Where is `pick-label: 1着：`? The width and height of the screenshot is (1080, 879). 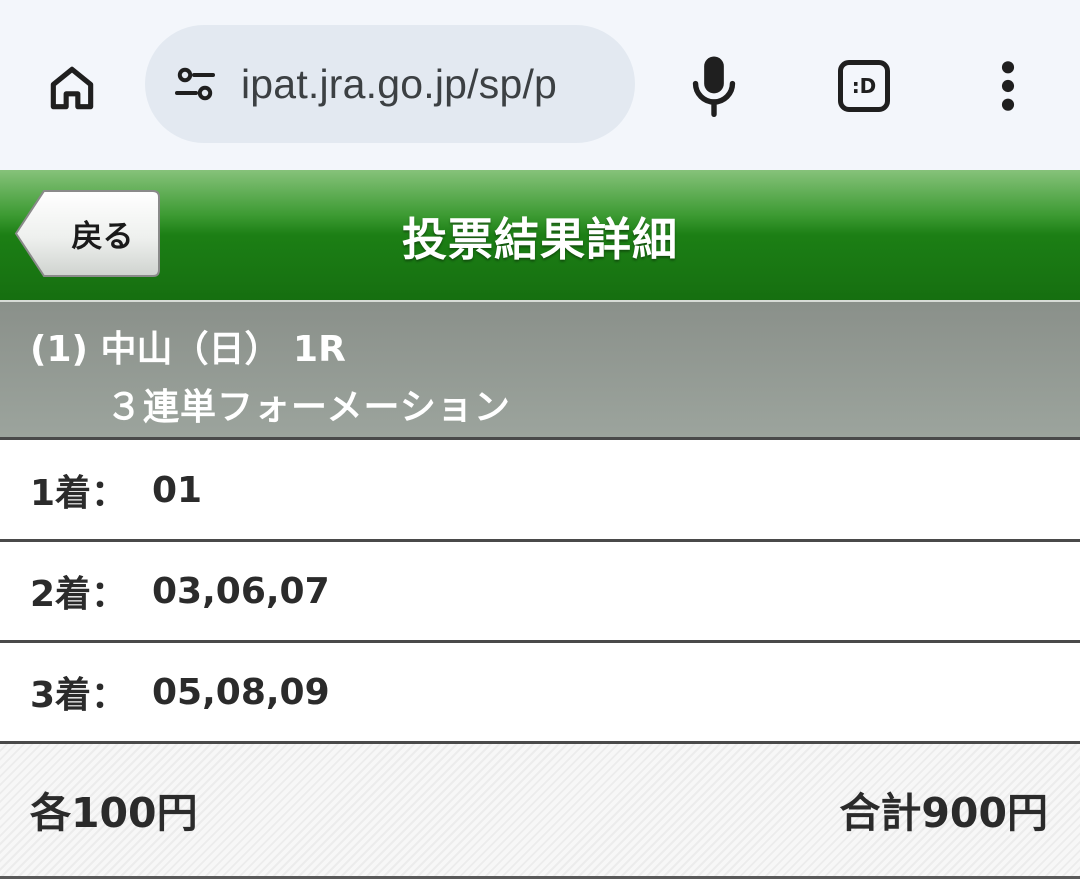
pick-label: 1着： is located at coordinates (79, 493).